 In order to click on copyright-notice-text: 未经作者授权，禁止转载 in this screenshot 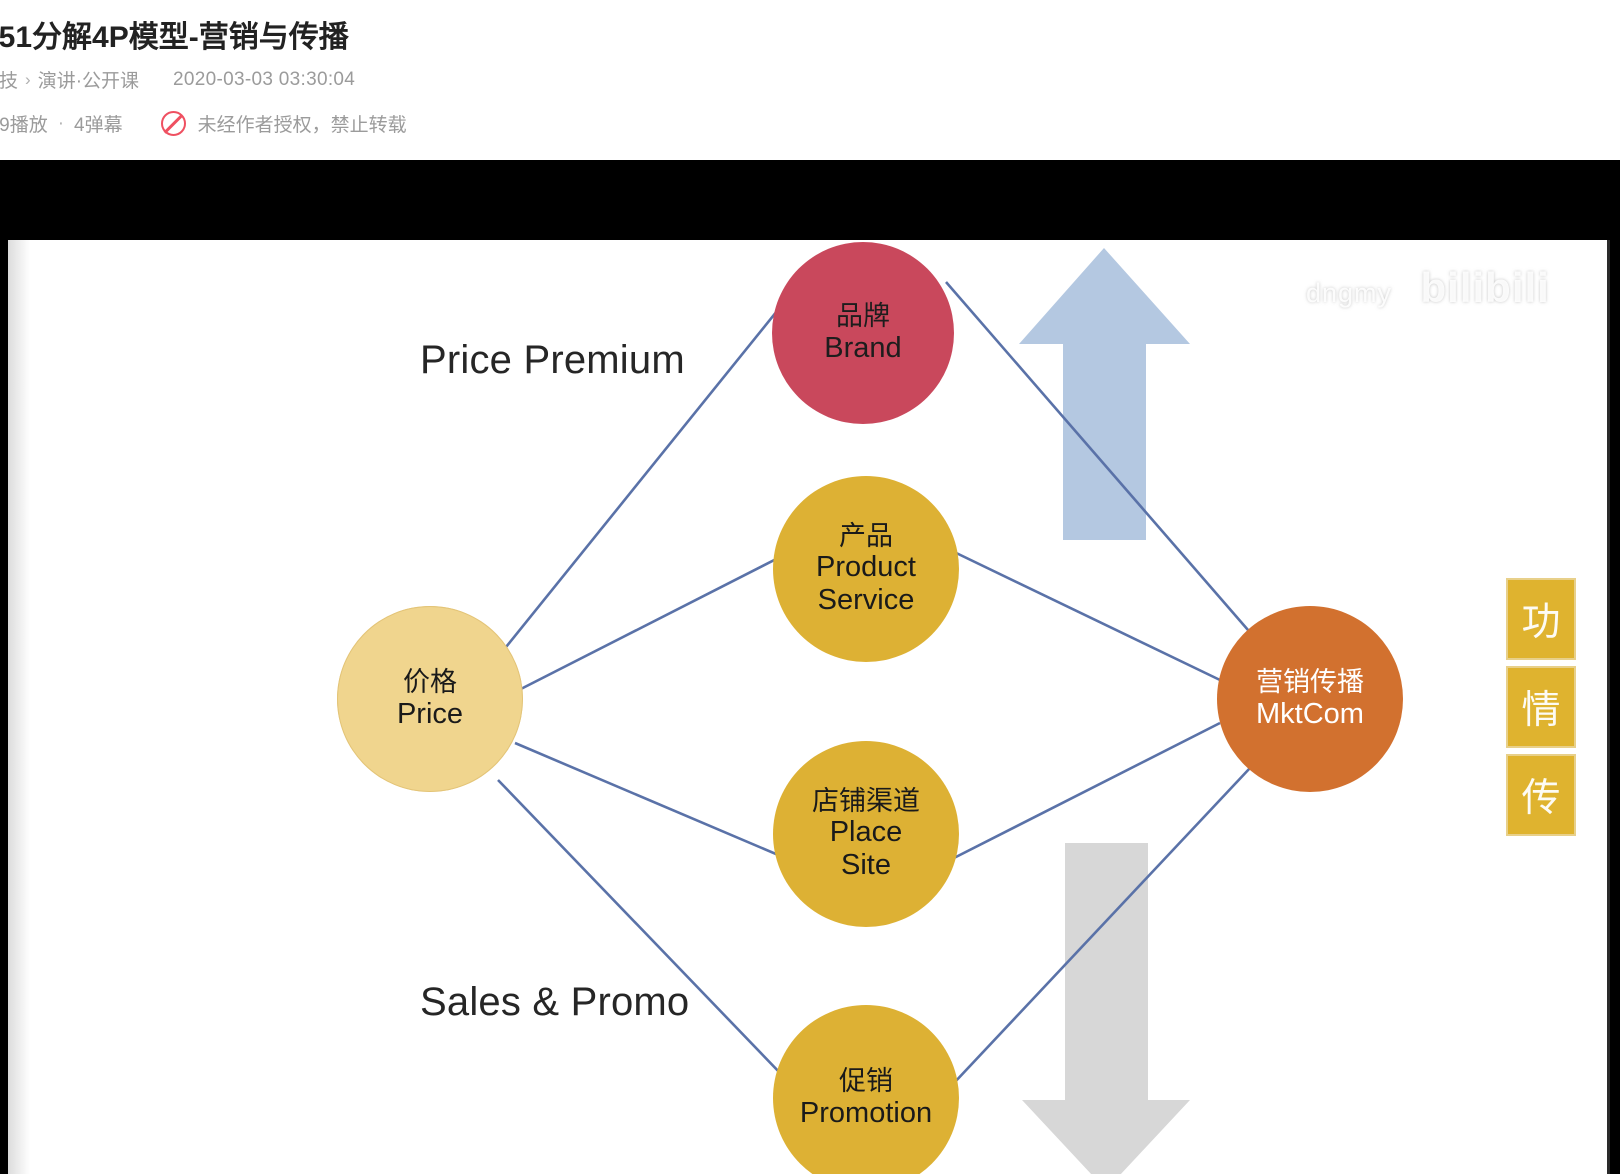, I will do `click(302, 125)`.